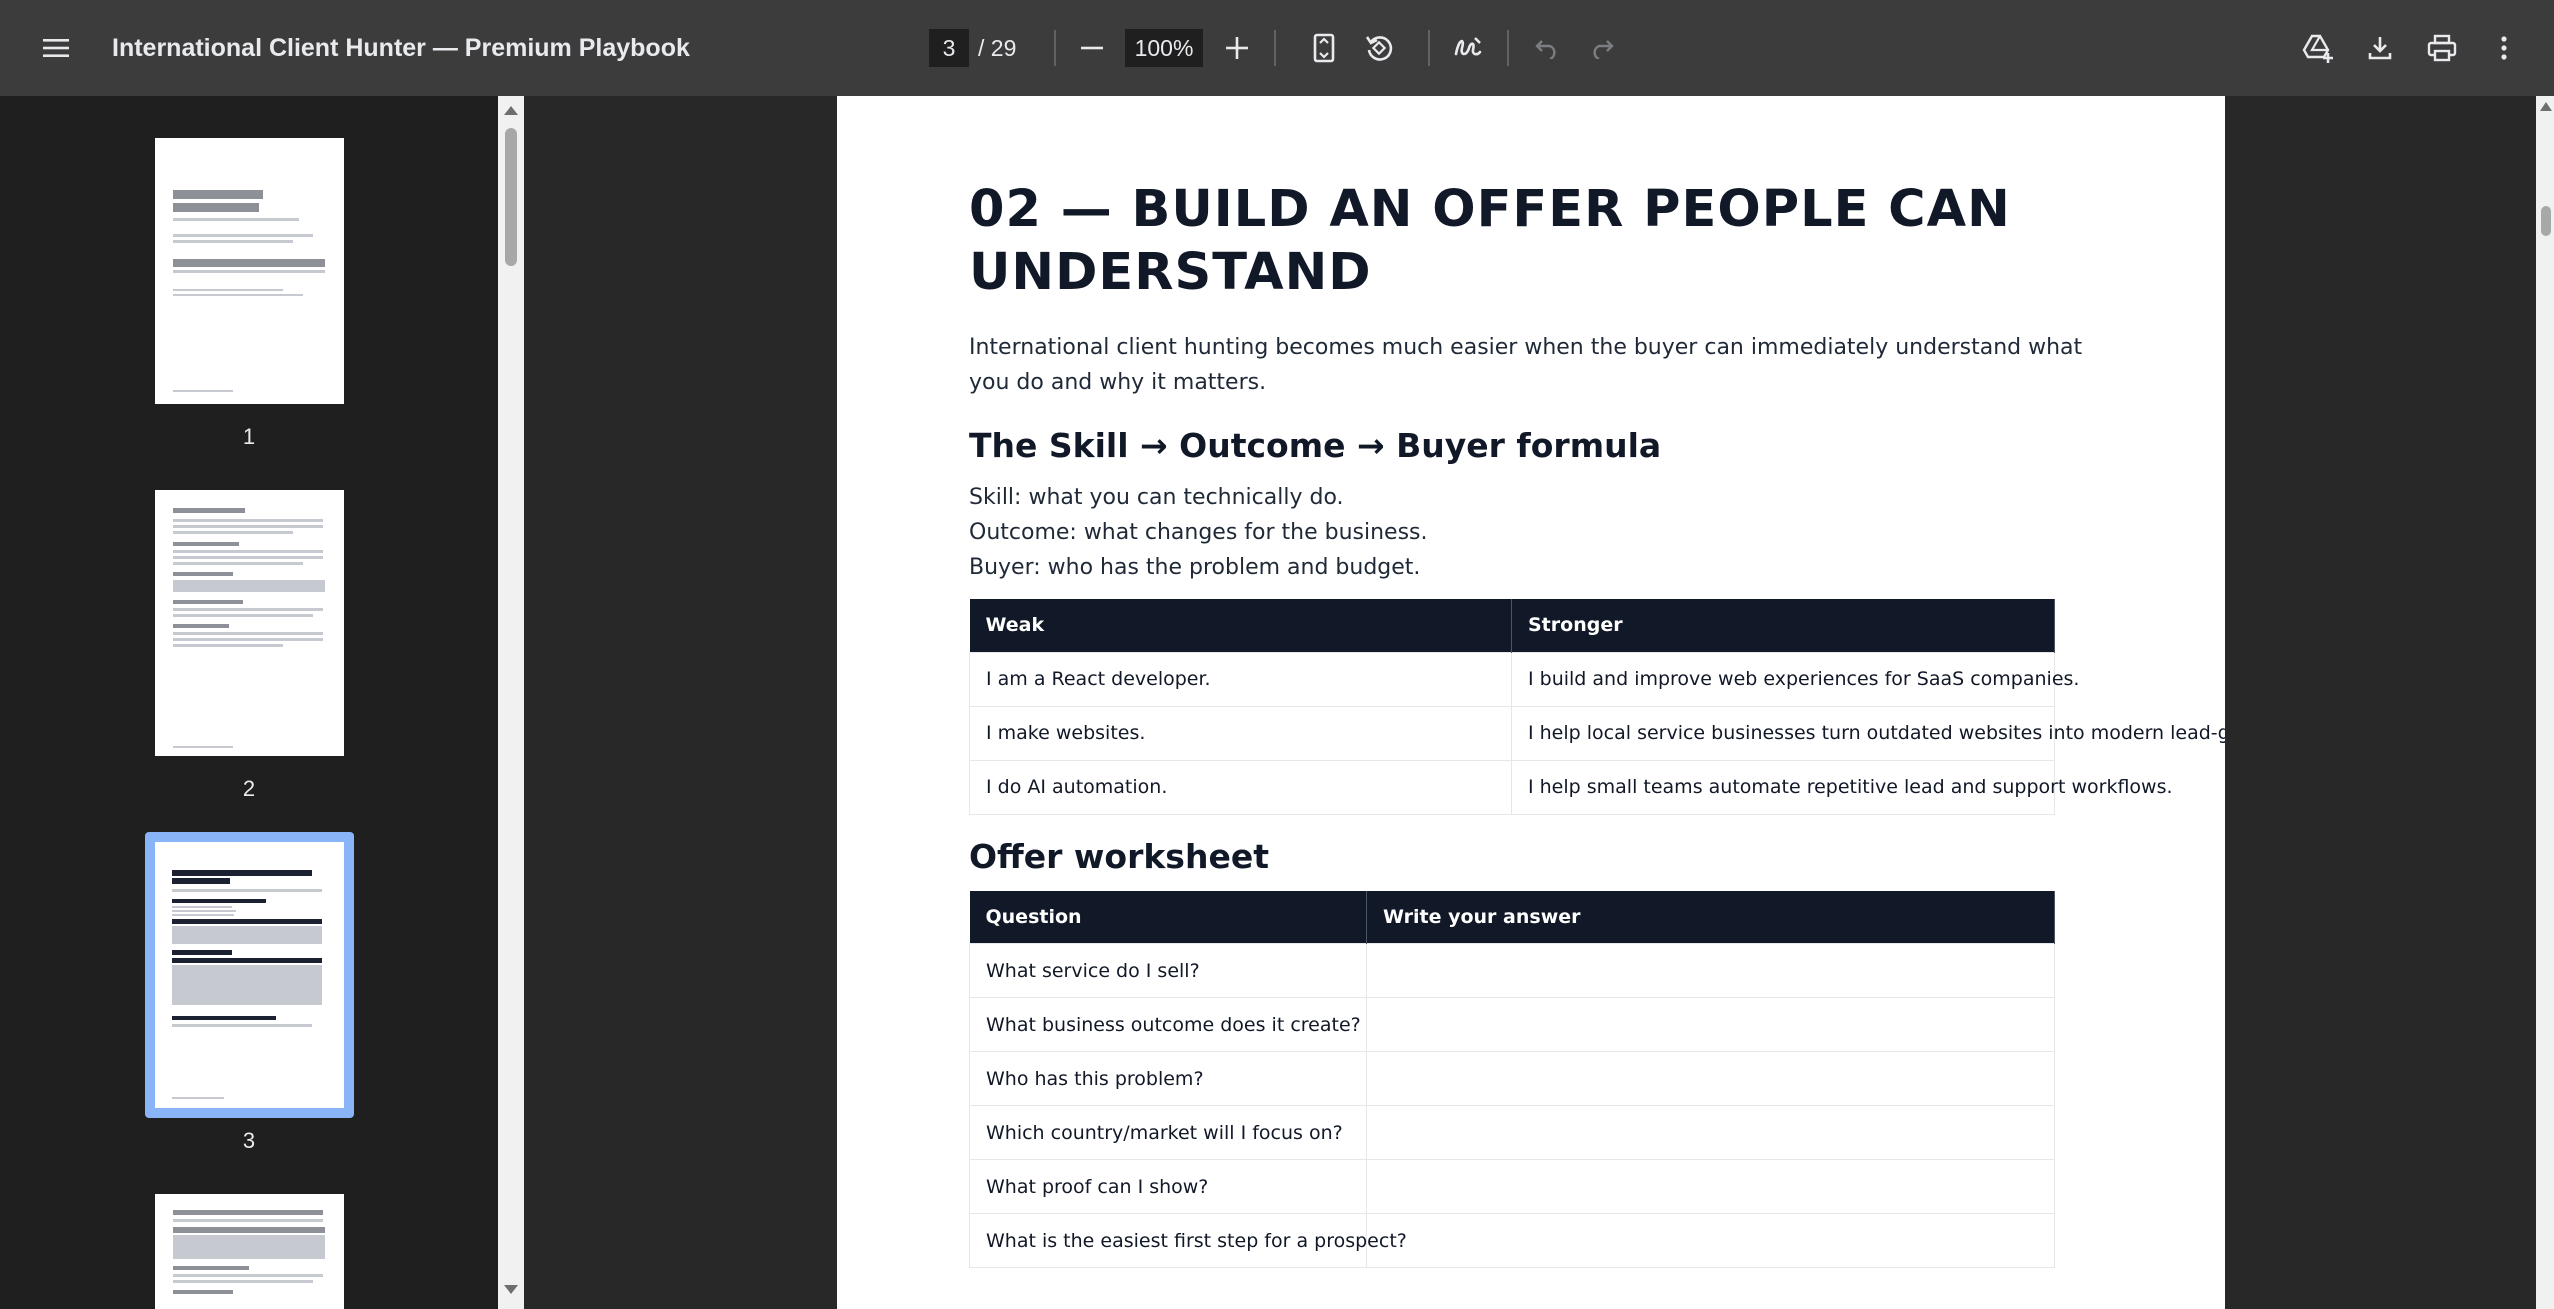  What do you see at coordinates (1168, 970) in the screenshot?
I see `question-cell: What service do I sell?` at bounding box center [1168, 970].